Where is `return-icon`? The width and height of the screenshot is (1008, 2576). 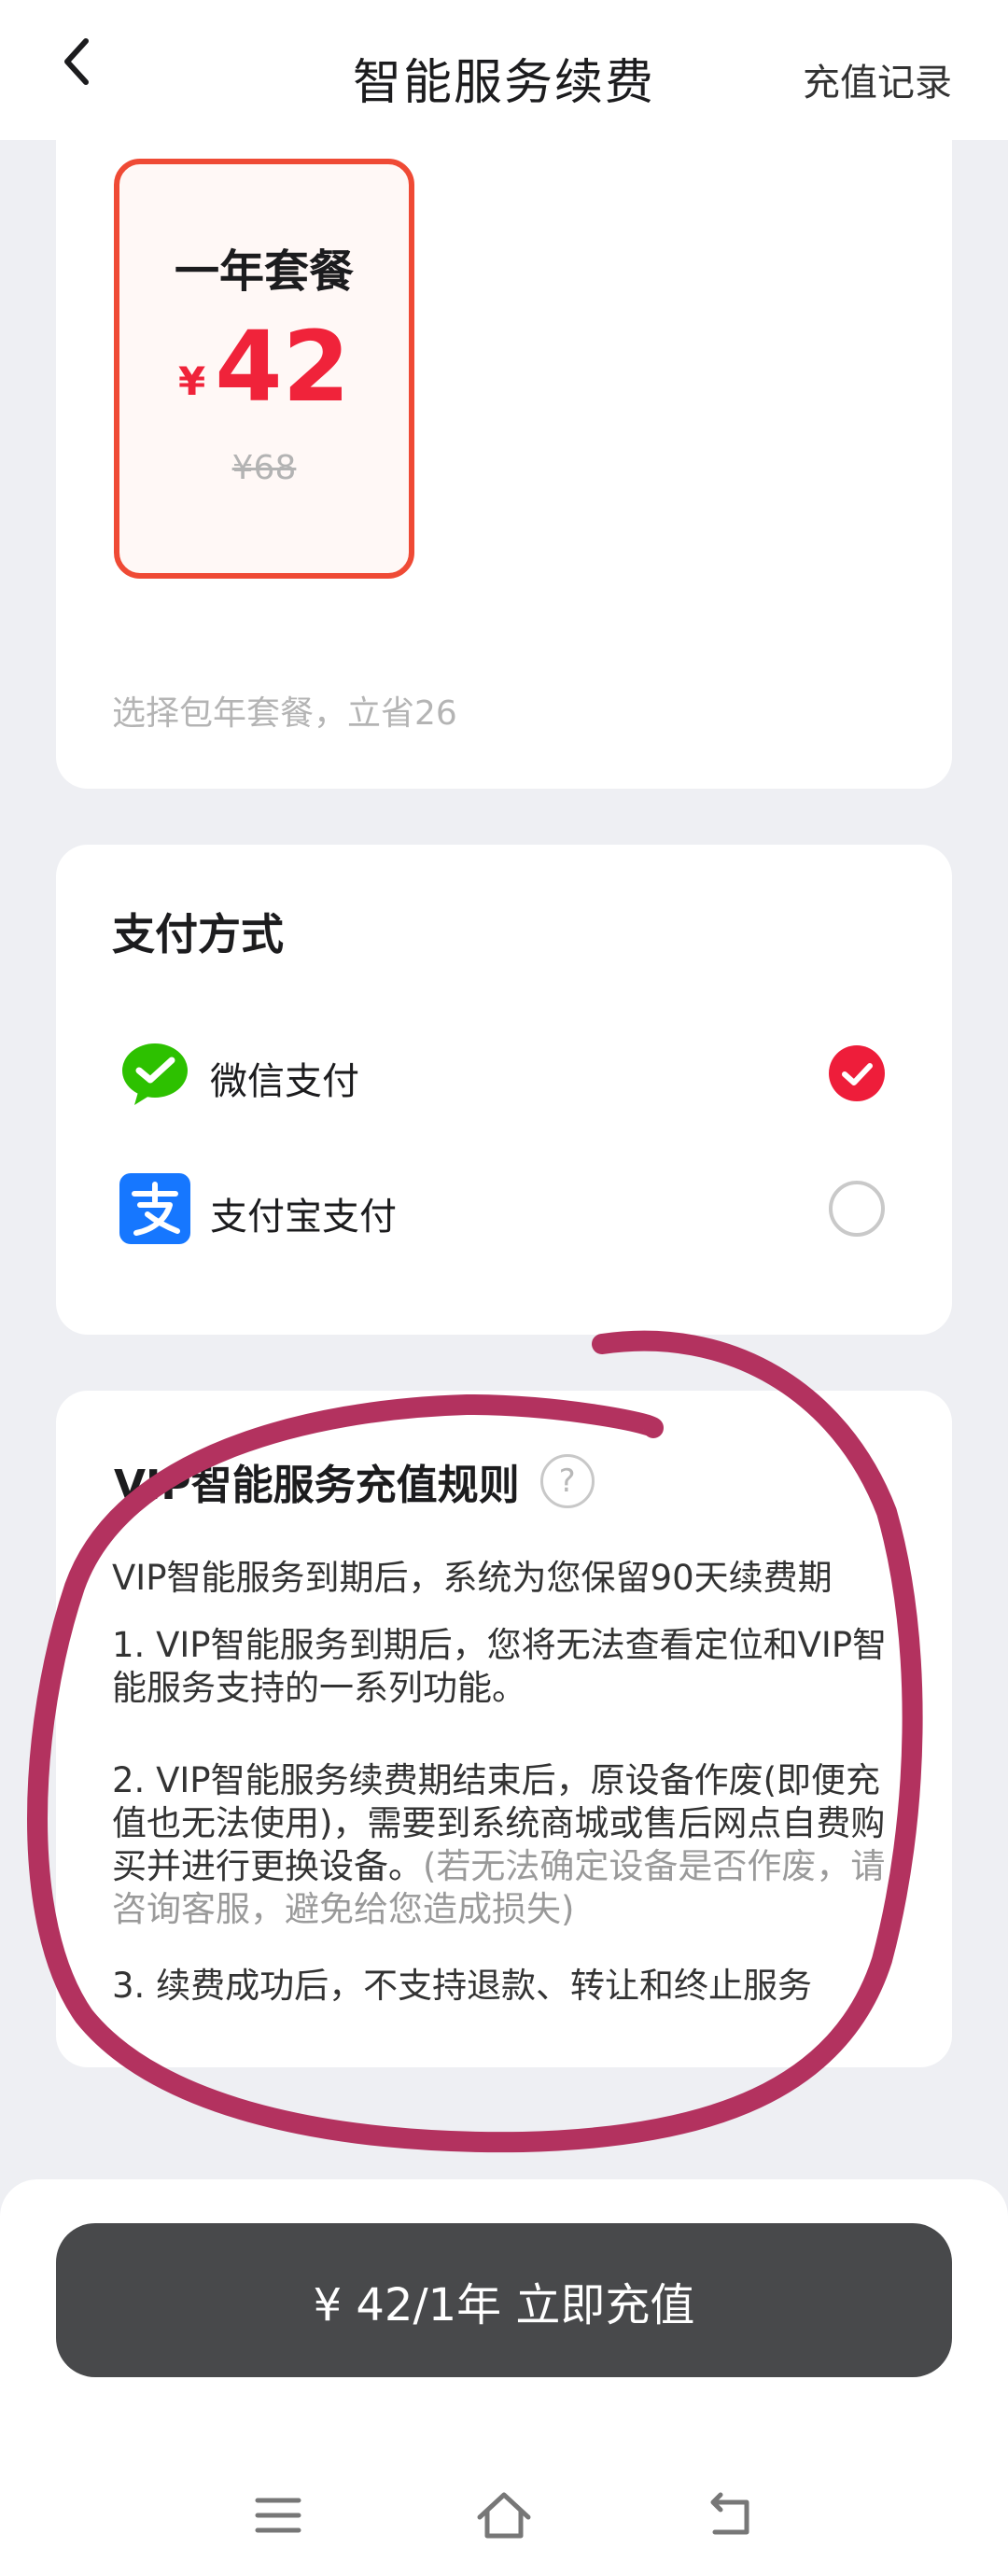 return-icon is located at coordinates (729, 2513).